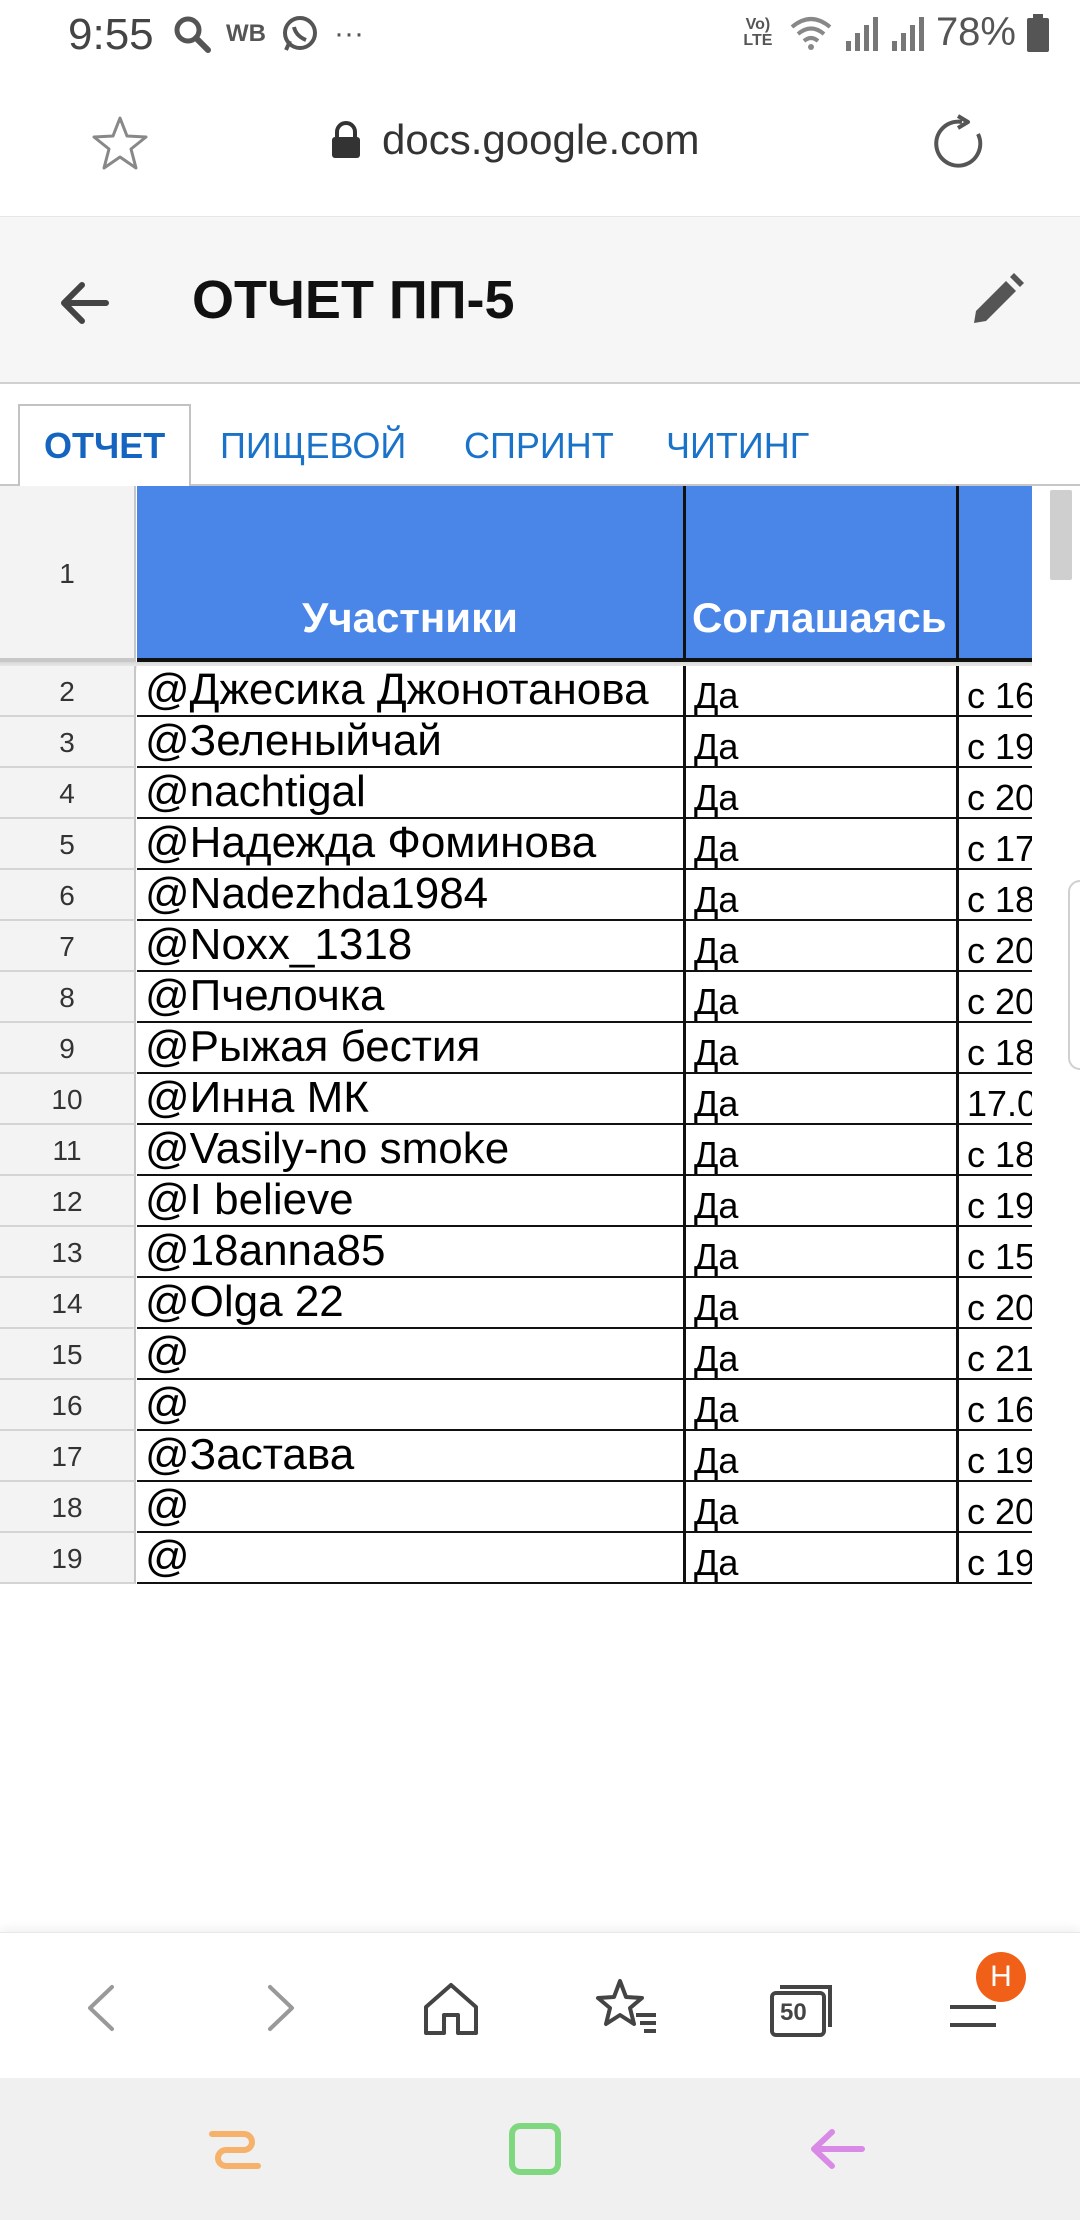  I want to click on back-icon, so click(103, 2008).